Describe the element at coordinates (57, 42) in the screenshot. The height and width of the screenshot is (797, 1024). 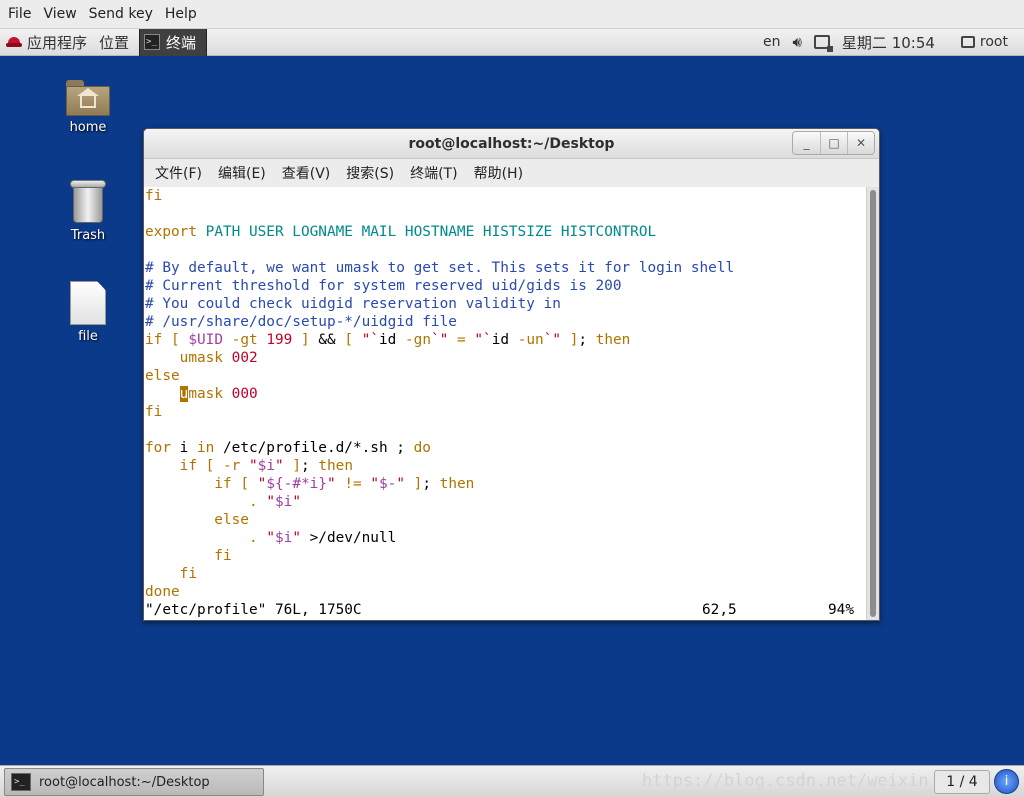
I see `applications-label: 应用程序` at that location.